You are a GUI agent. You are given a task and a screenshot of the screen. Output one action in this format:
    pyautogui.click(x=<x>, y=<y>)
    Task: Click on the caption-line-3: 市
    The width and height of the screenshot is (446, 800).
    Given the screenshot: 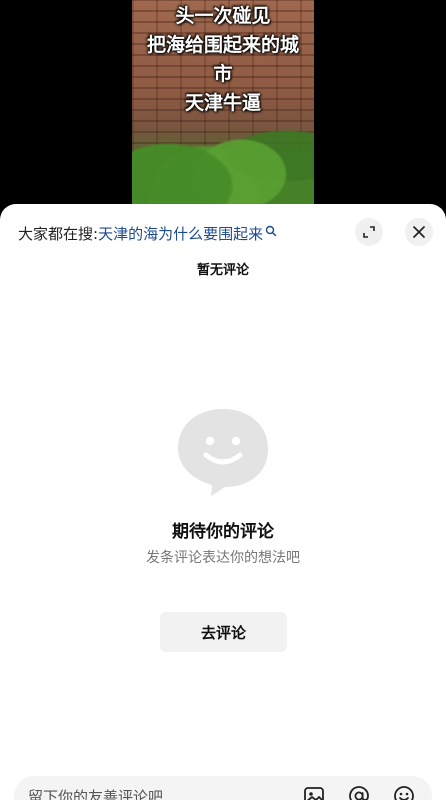 What is the action you would take?
    pyautogui.click(x=223, y=74)
    